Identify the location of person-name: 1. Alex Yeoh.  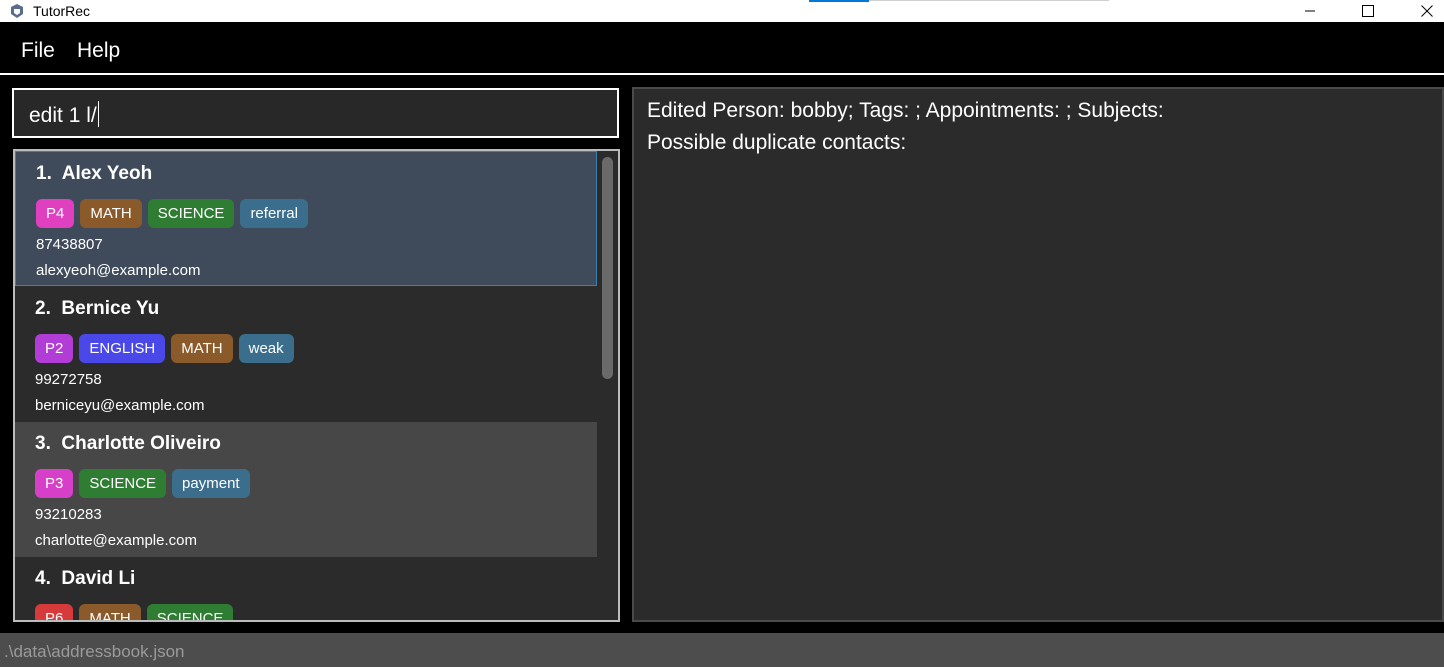
(94, 174).